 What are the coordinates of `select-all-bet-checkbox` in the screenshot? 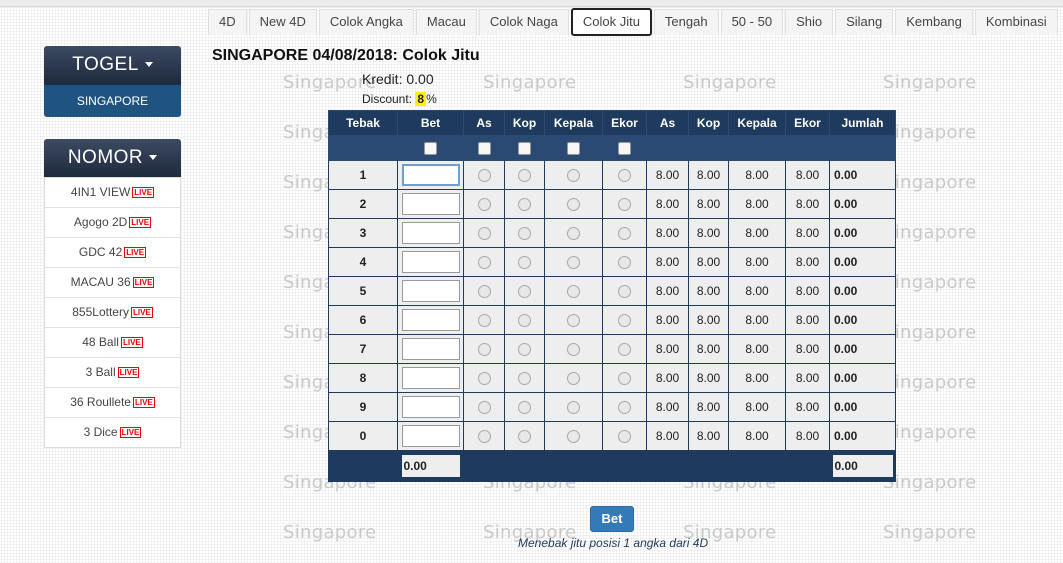 It's located at (430, 149).